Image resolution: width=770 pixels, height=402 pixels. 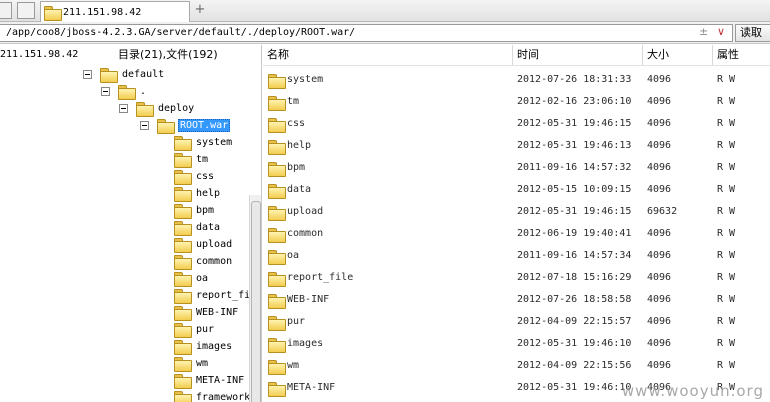 I want to click on tree-node: help, so click(x=197, y=193).